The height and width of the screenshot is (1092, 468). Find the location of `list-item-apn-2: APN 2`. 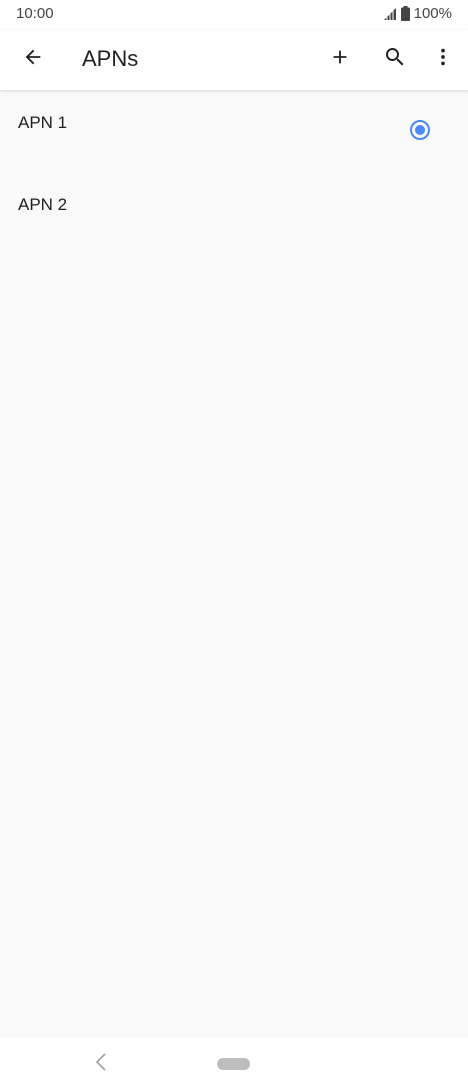

list-item-apn-2: APN 2 is located at coordinates (234, 214).